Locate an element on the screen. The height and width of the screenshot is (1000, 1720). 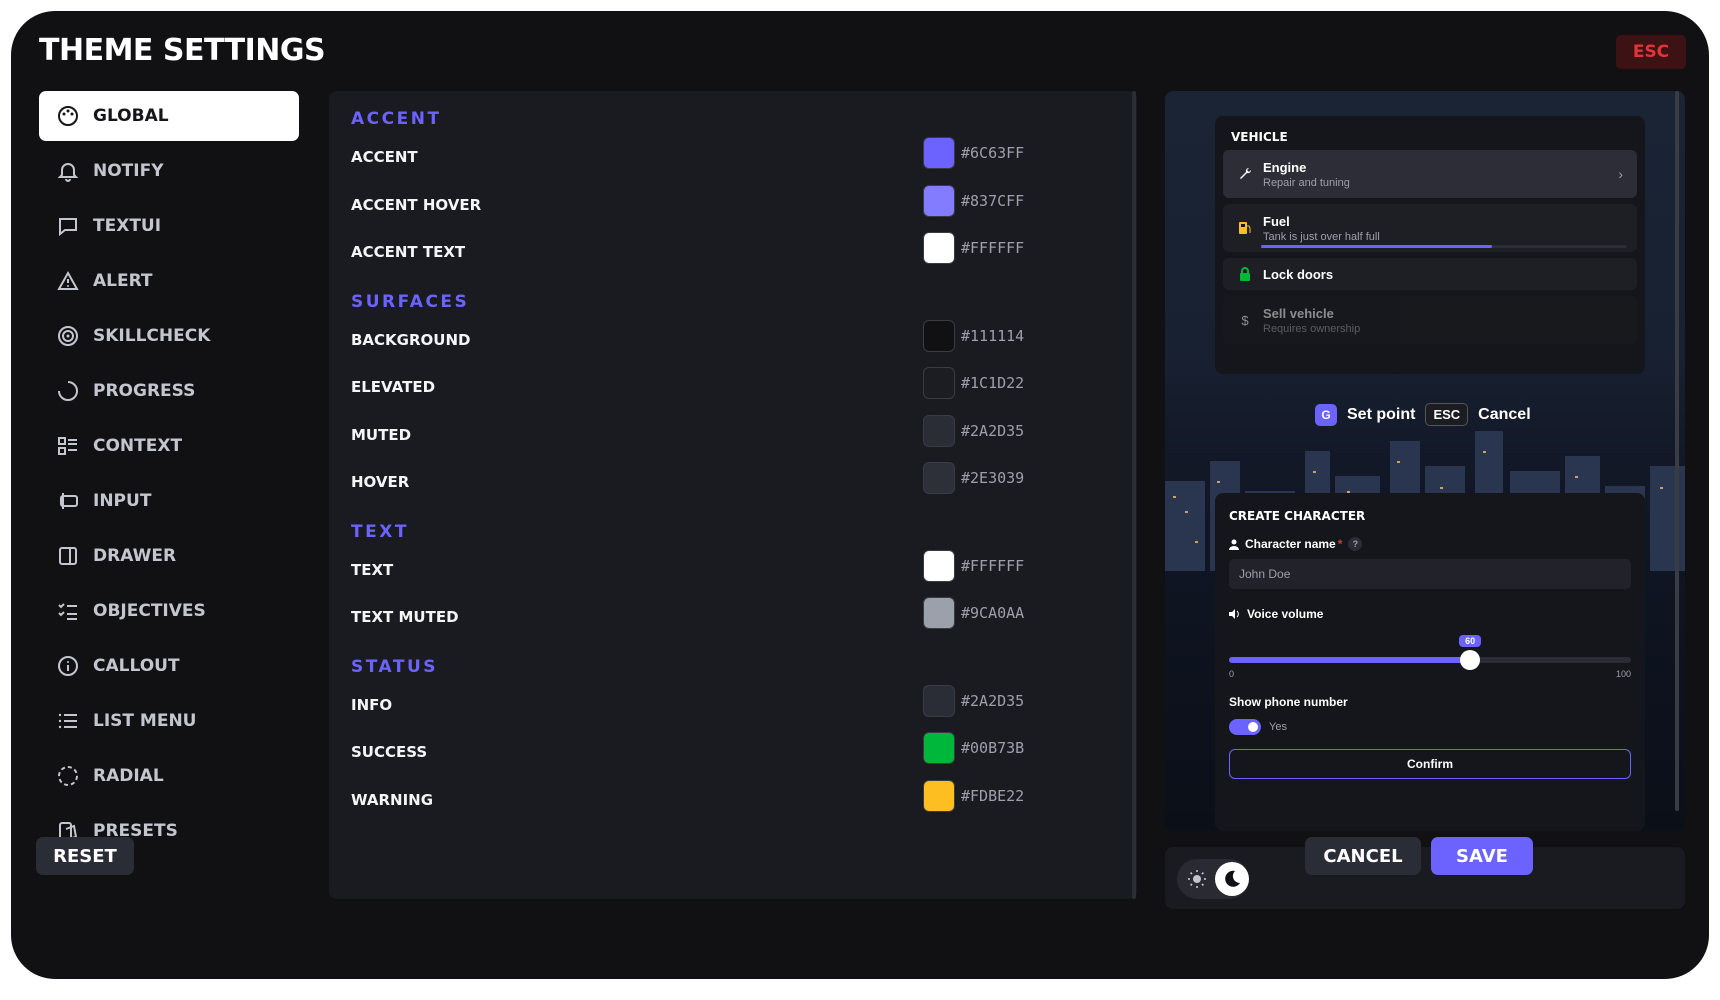
menu-item-subtitle: Repair and tuning is located at coordinates (1306, 182).